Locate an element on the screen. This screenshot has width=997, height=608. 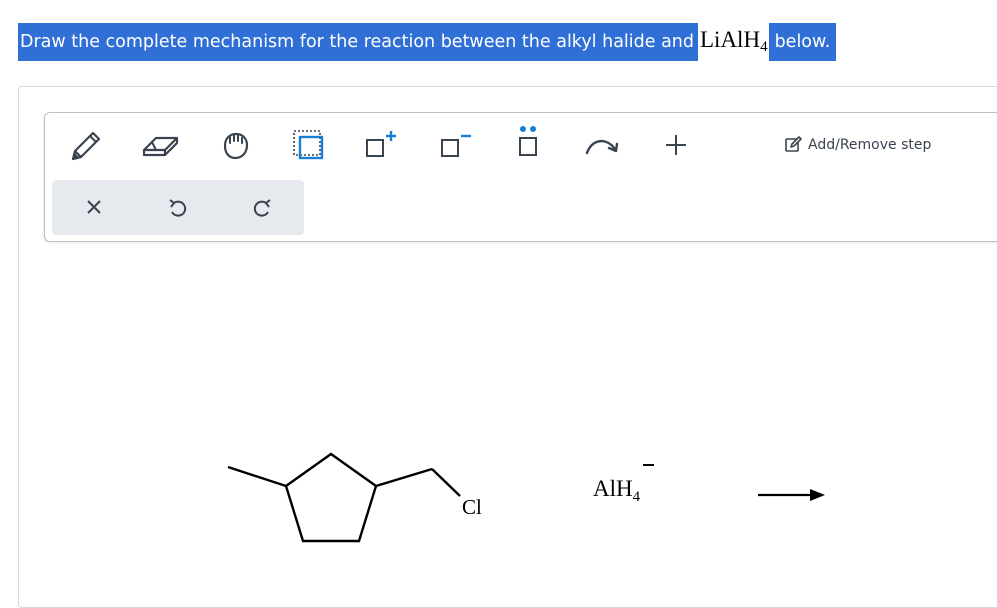
question-prompt-end: below. is located at coordinates (802, 42).